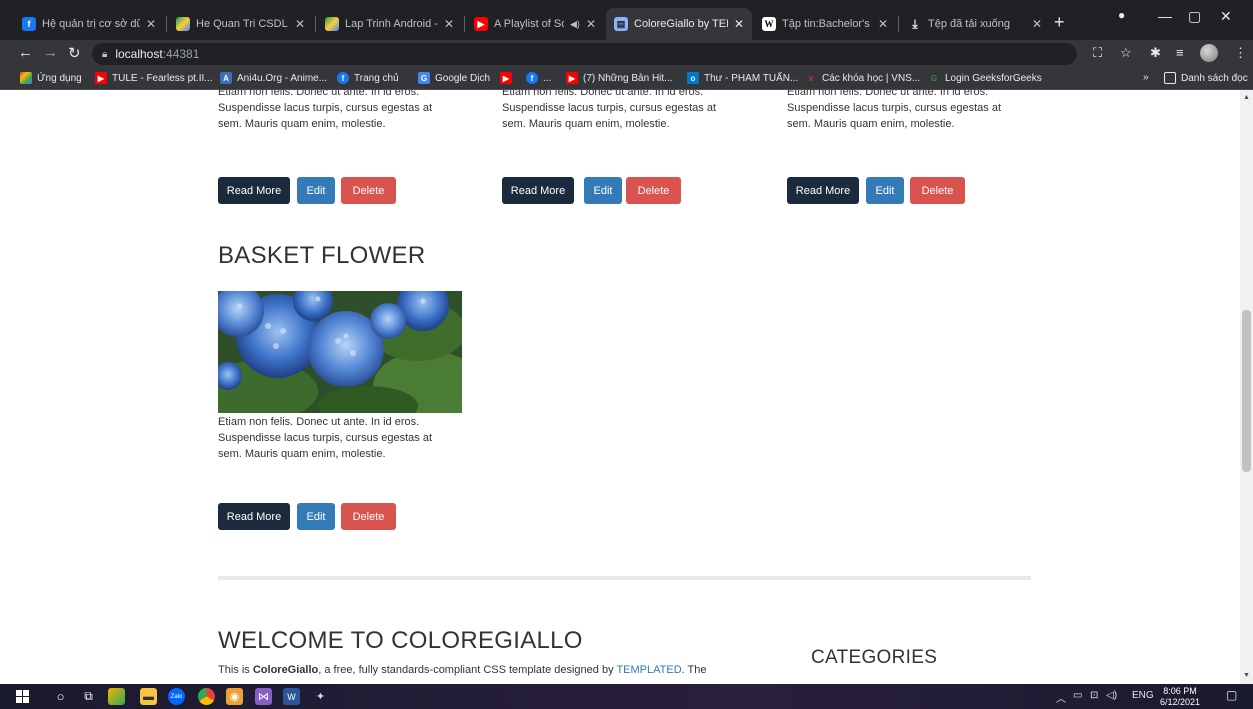 The width and height of the screenshot is (1253, 709). What do you see at coordinates (50, 52) in the screenshot?
I see `forward-icon: →` at bounding box center [50, 52].